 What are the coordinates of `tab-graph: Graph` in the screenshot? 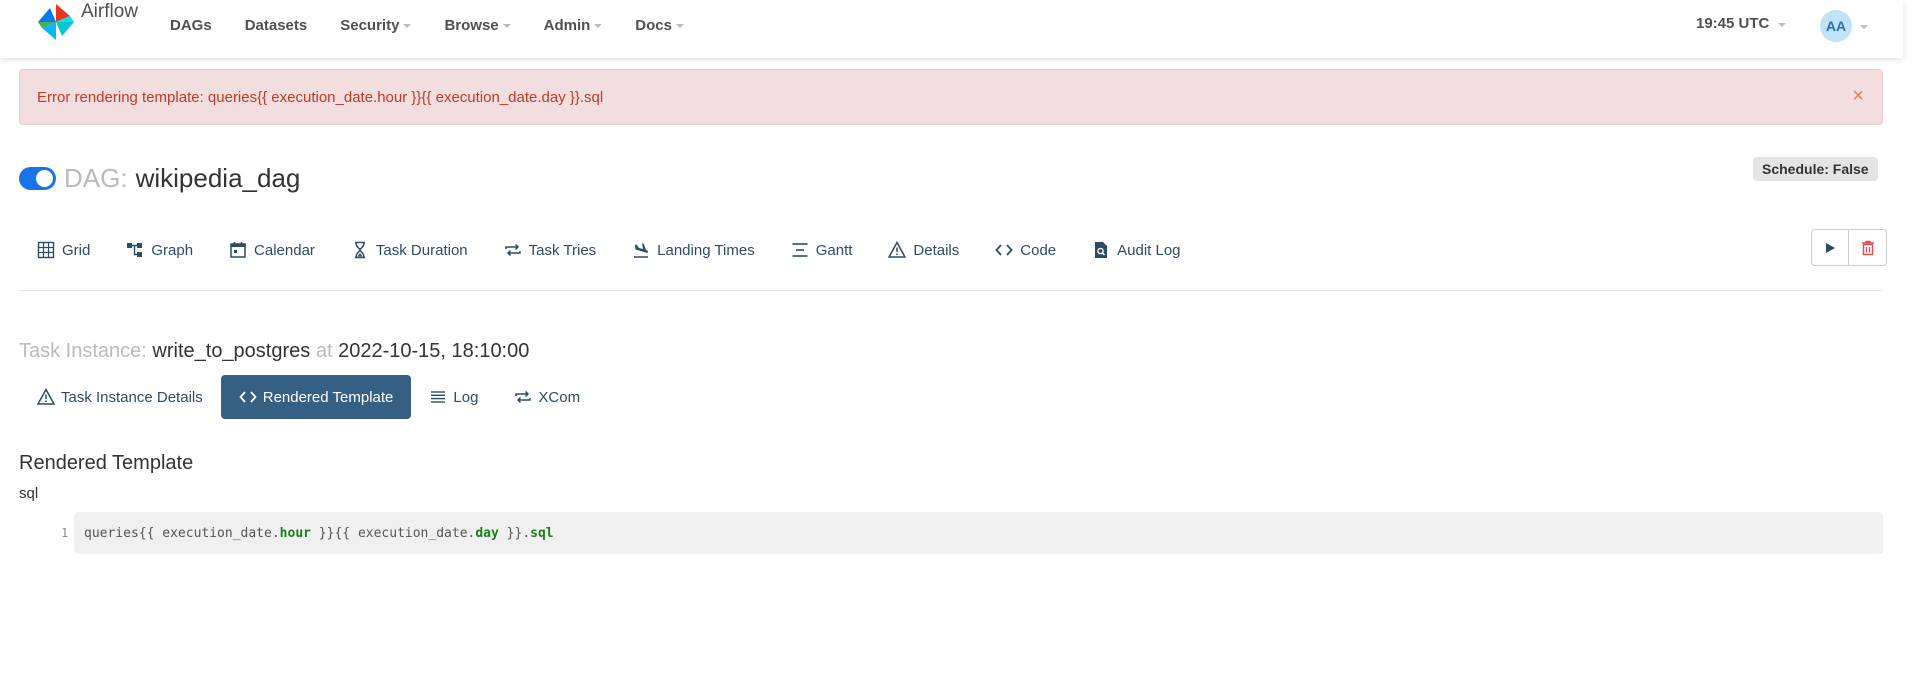 It's located at (159, 250).